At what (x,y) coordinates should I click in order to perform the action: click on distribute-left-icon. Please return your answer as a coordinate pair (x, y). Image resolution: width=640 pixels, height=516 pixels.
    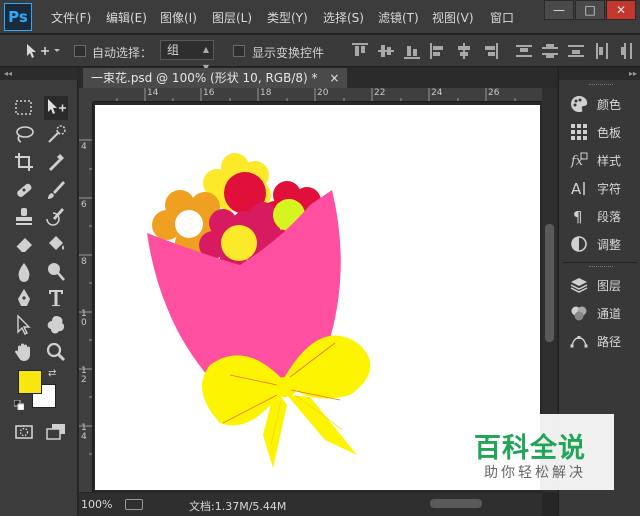
    Looking at the image, I should click on (602, 51).